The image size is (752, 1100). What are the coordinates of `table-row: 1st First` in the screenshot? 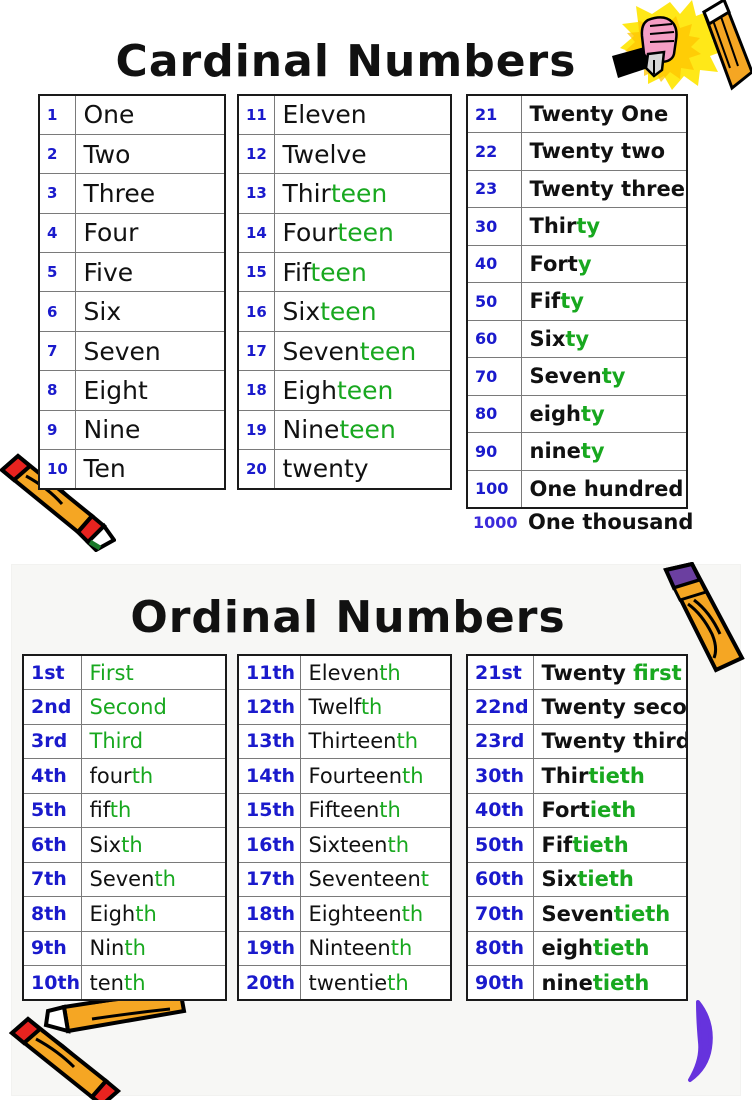 It's located at (124, 672).